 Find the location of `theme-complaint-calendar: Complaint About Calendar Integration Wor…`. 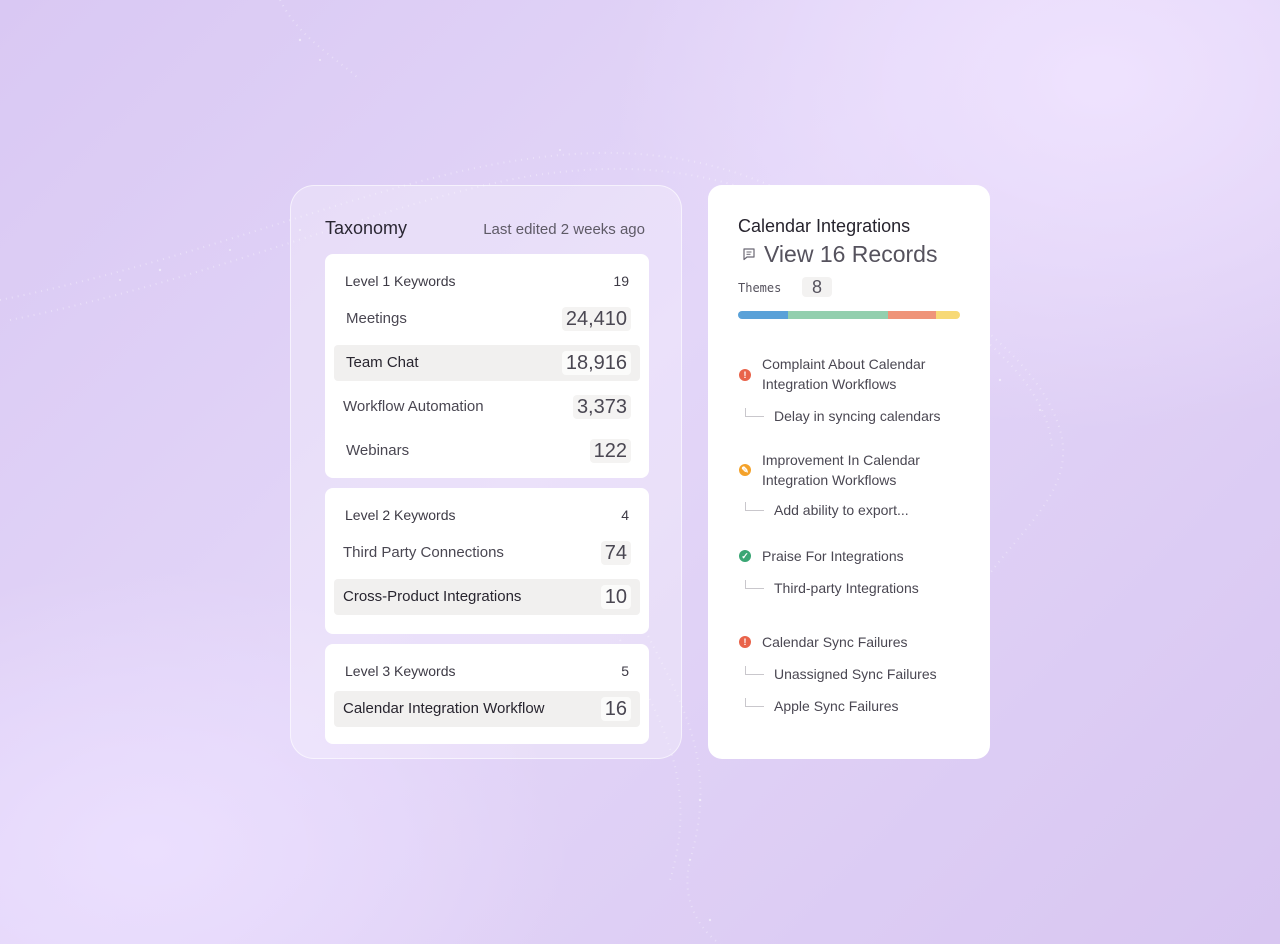

theme-complaint-calendar: Complaint About Calendar Integration Wor… is located at coordinates (862, 374).